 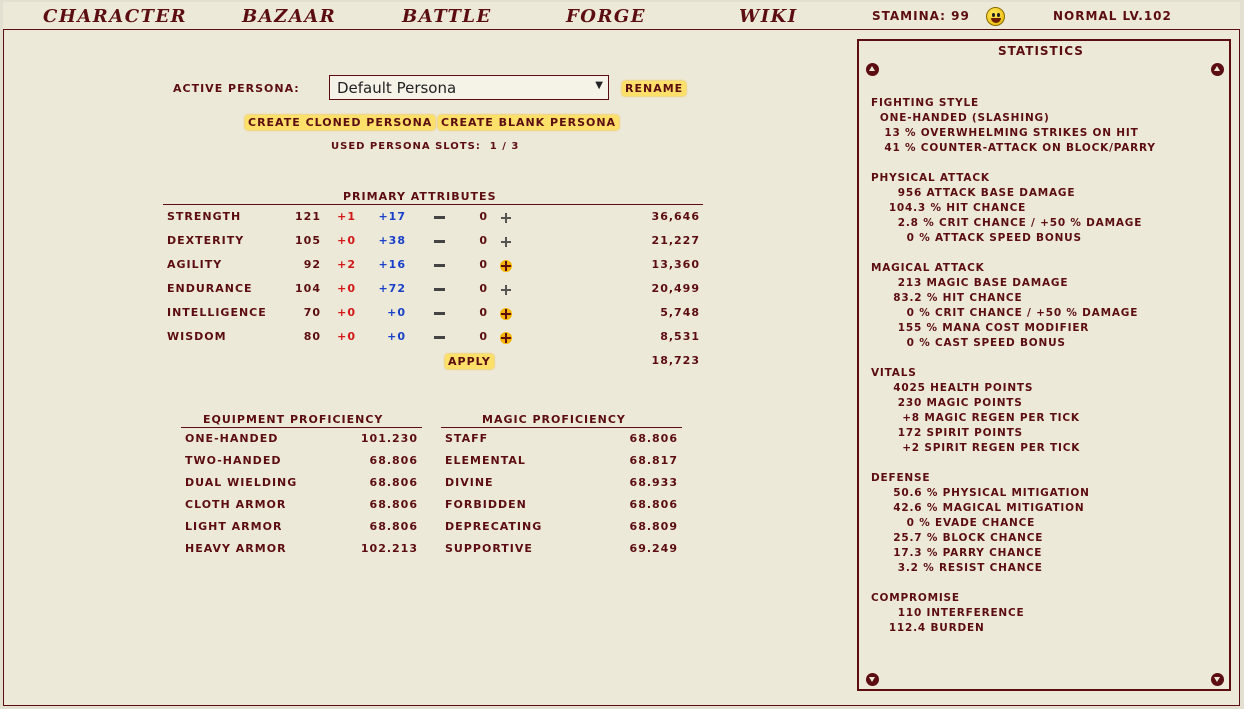 I want to click on statistics-line: 112.4 BURDEN, so click(x=928, y=628).